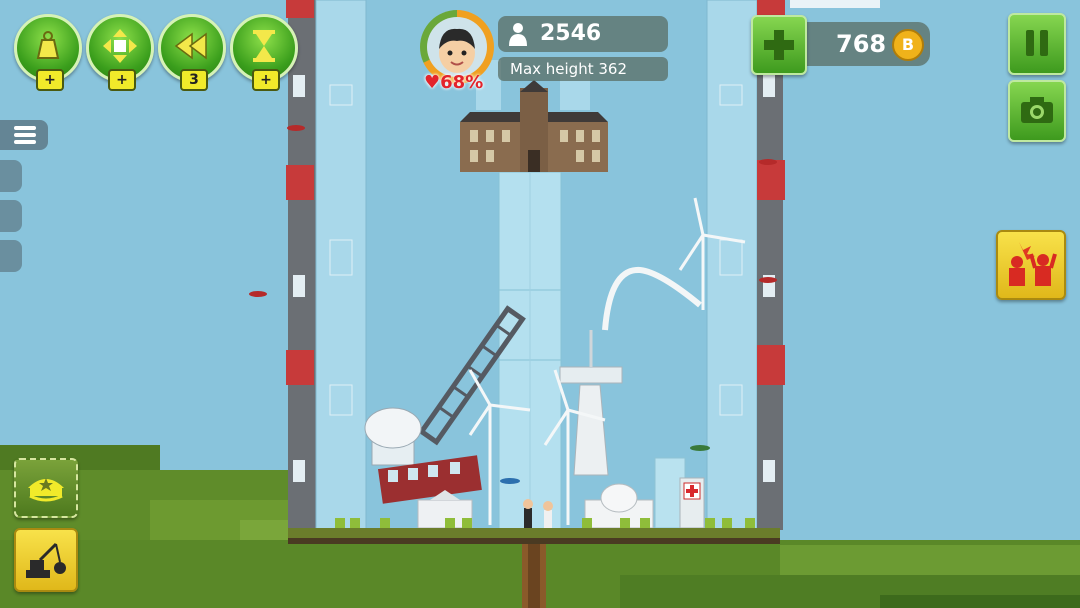 The image size is (1080, 608). I want to click on population-panel: 2546, so click(583, 34).